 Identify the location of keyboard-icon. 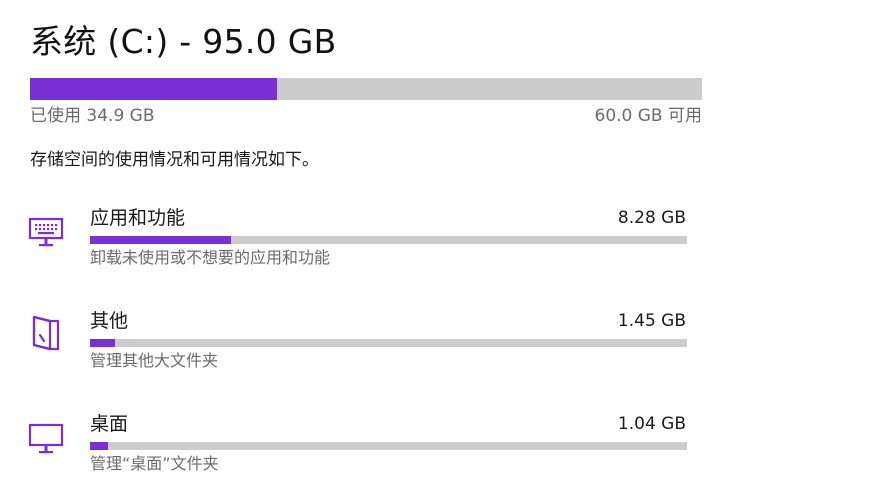
(47, 232).